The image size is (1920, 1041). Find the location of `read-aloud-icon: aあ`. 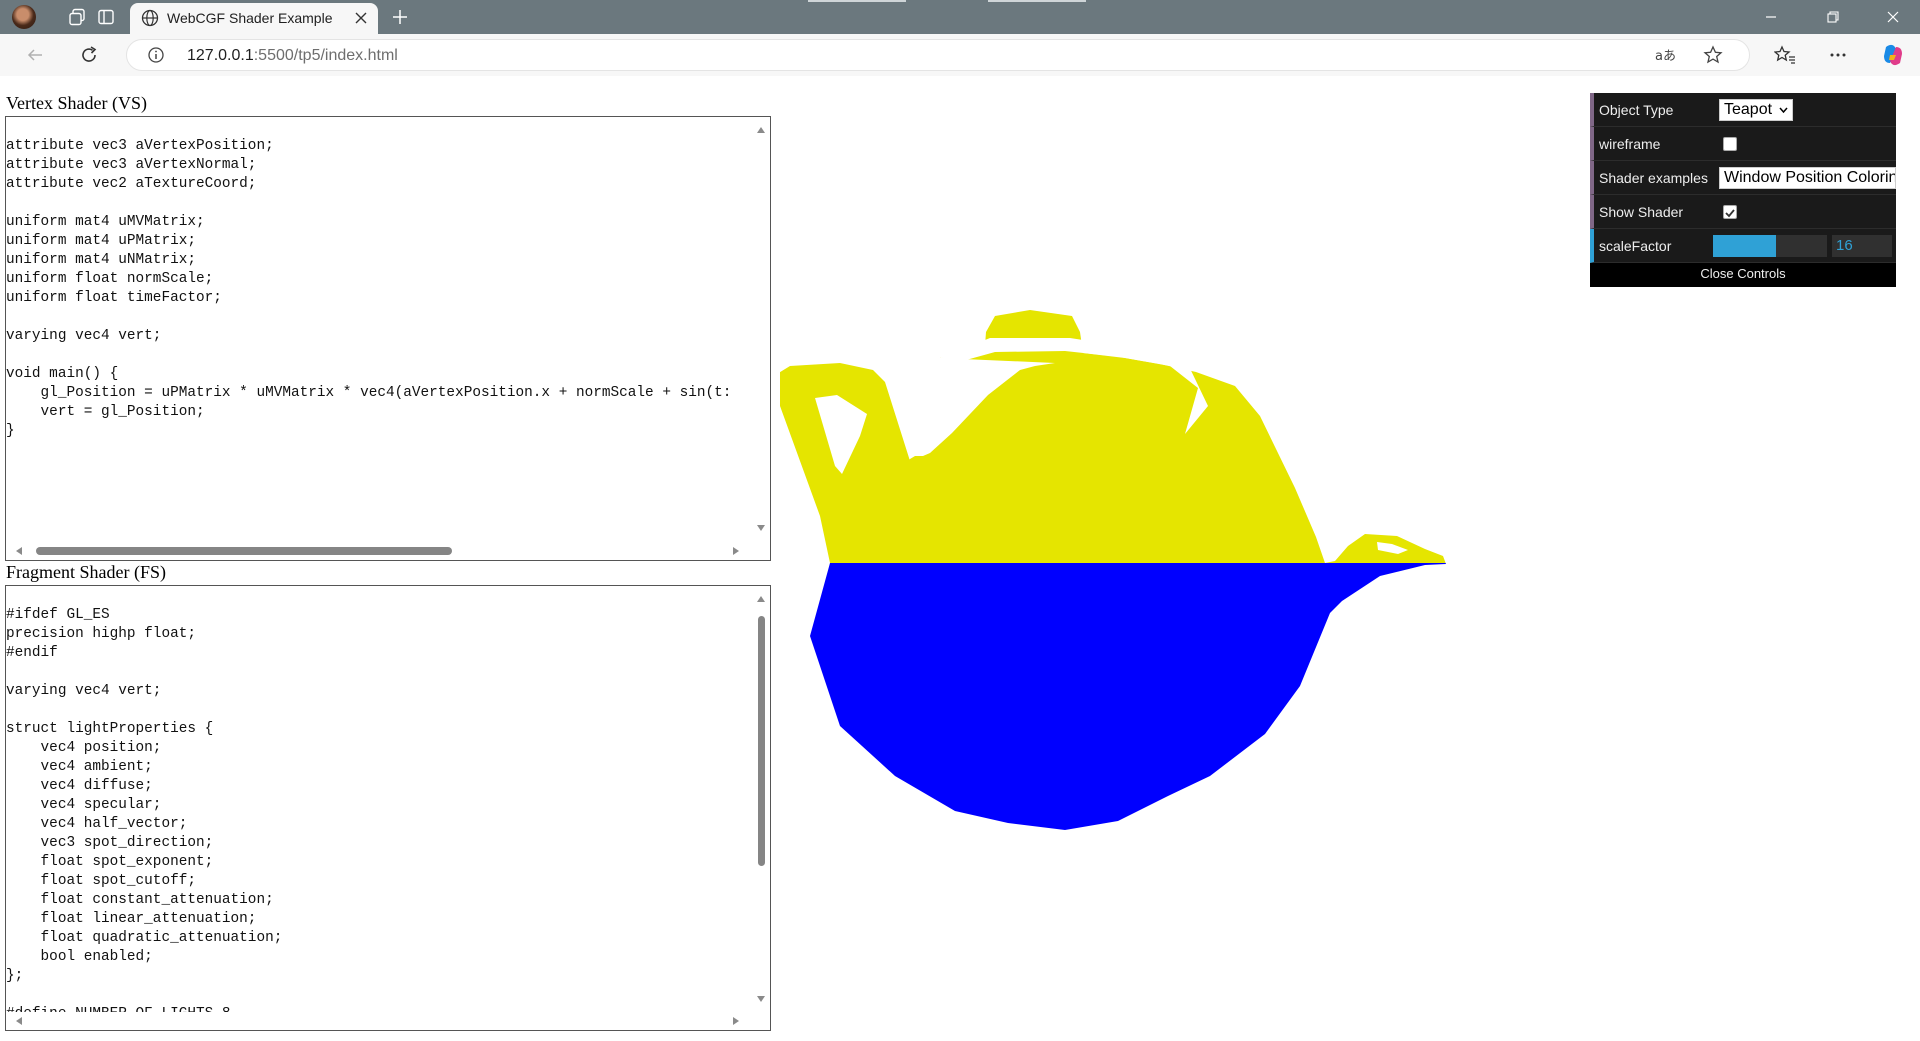

read-aloud-icon: aあ is located at coordinates (1666, 57).